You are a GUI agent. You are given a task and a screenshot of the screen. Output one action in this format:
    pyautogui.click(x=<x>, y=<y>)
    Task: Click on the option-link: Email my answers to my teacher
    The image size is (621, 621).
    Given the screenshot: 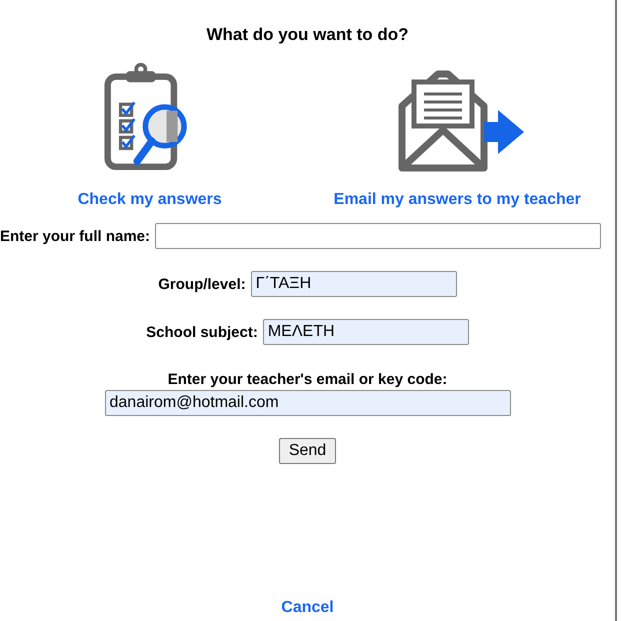 What is the action you would take?
    pyautogui.click(x=457, y=200)
    